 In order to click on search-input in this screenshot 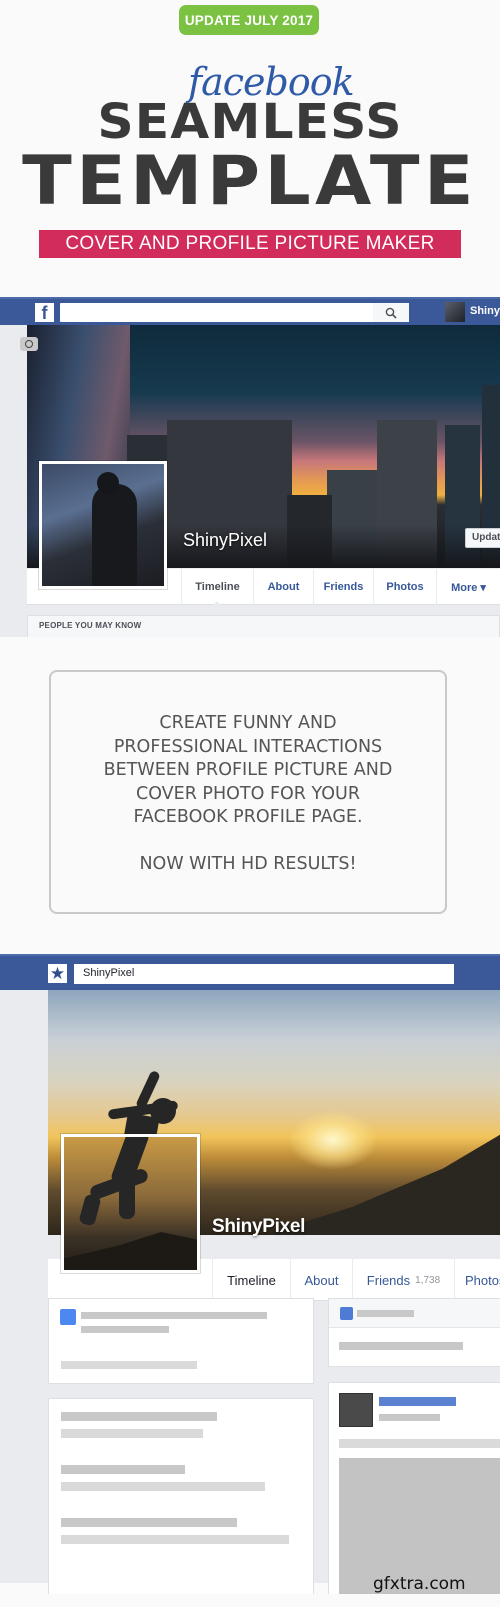, I will do `click(234, 312)`.